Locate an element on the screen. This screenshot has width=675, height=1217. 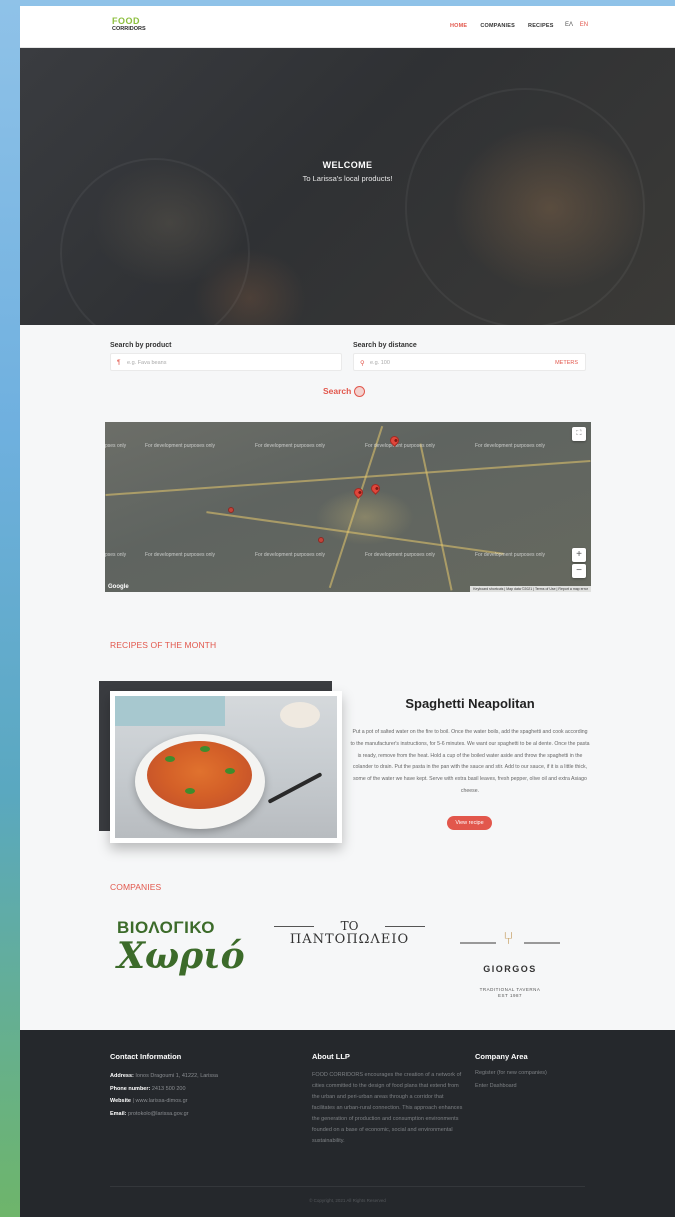
company3-name: GIORGOS is located at coordinates (510, 969).